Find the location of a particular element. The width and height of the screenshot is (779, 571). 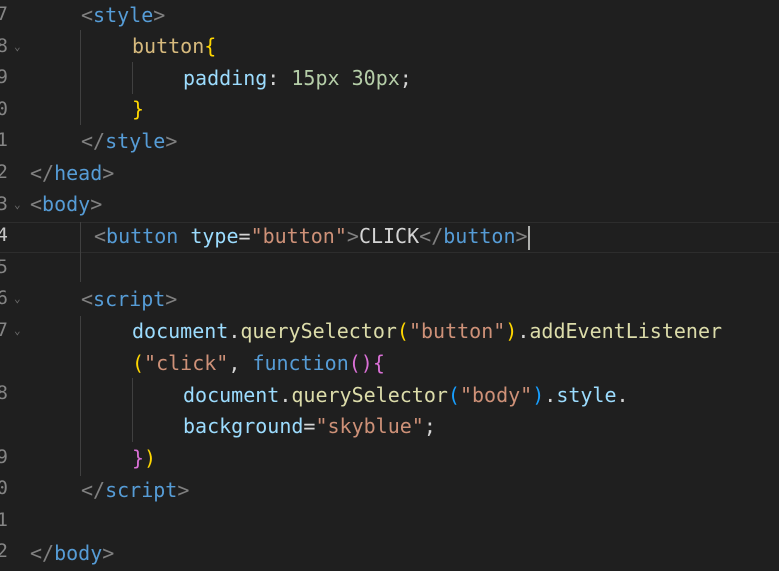

code-line: <script> is located at coordinates (129, 299).